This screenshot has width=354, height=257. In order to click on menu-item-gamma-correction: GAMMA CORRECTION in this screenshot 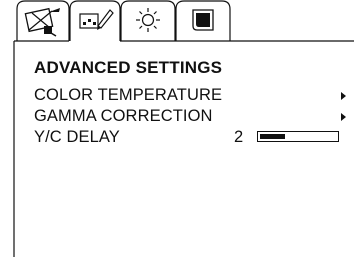, I will do `click(190, 117)`.